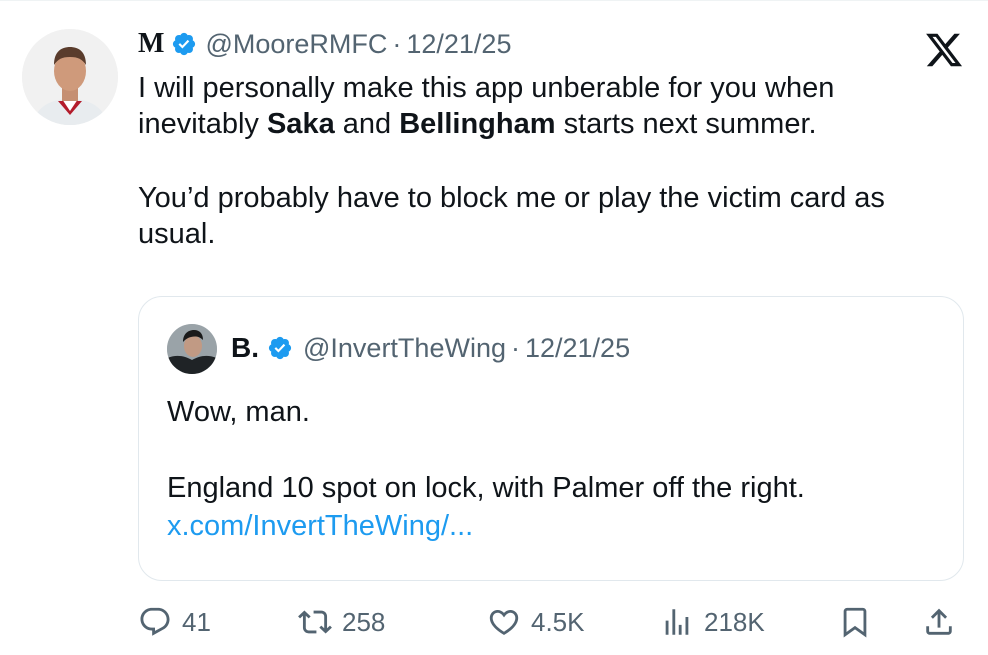  Describe the element at coordinates (504, 622) in the screenshot. I see `heart-icon` at that location.